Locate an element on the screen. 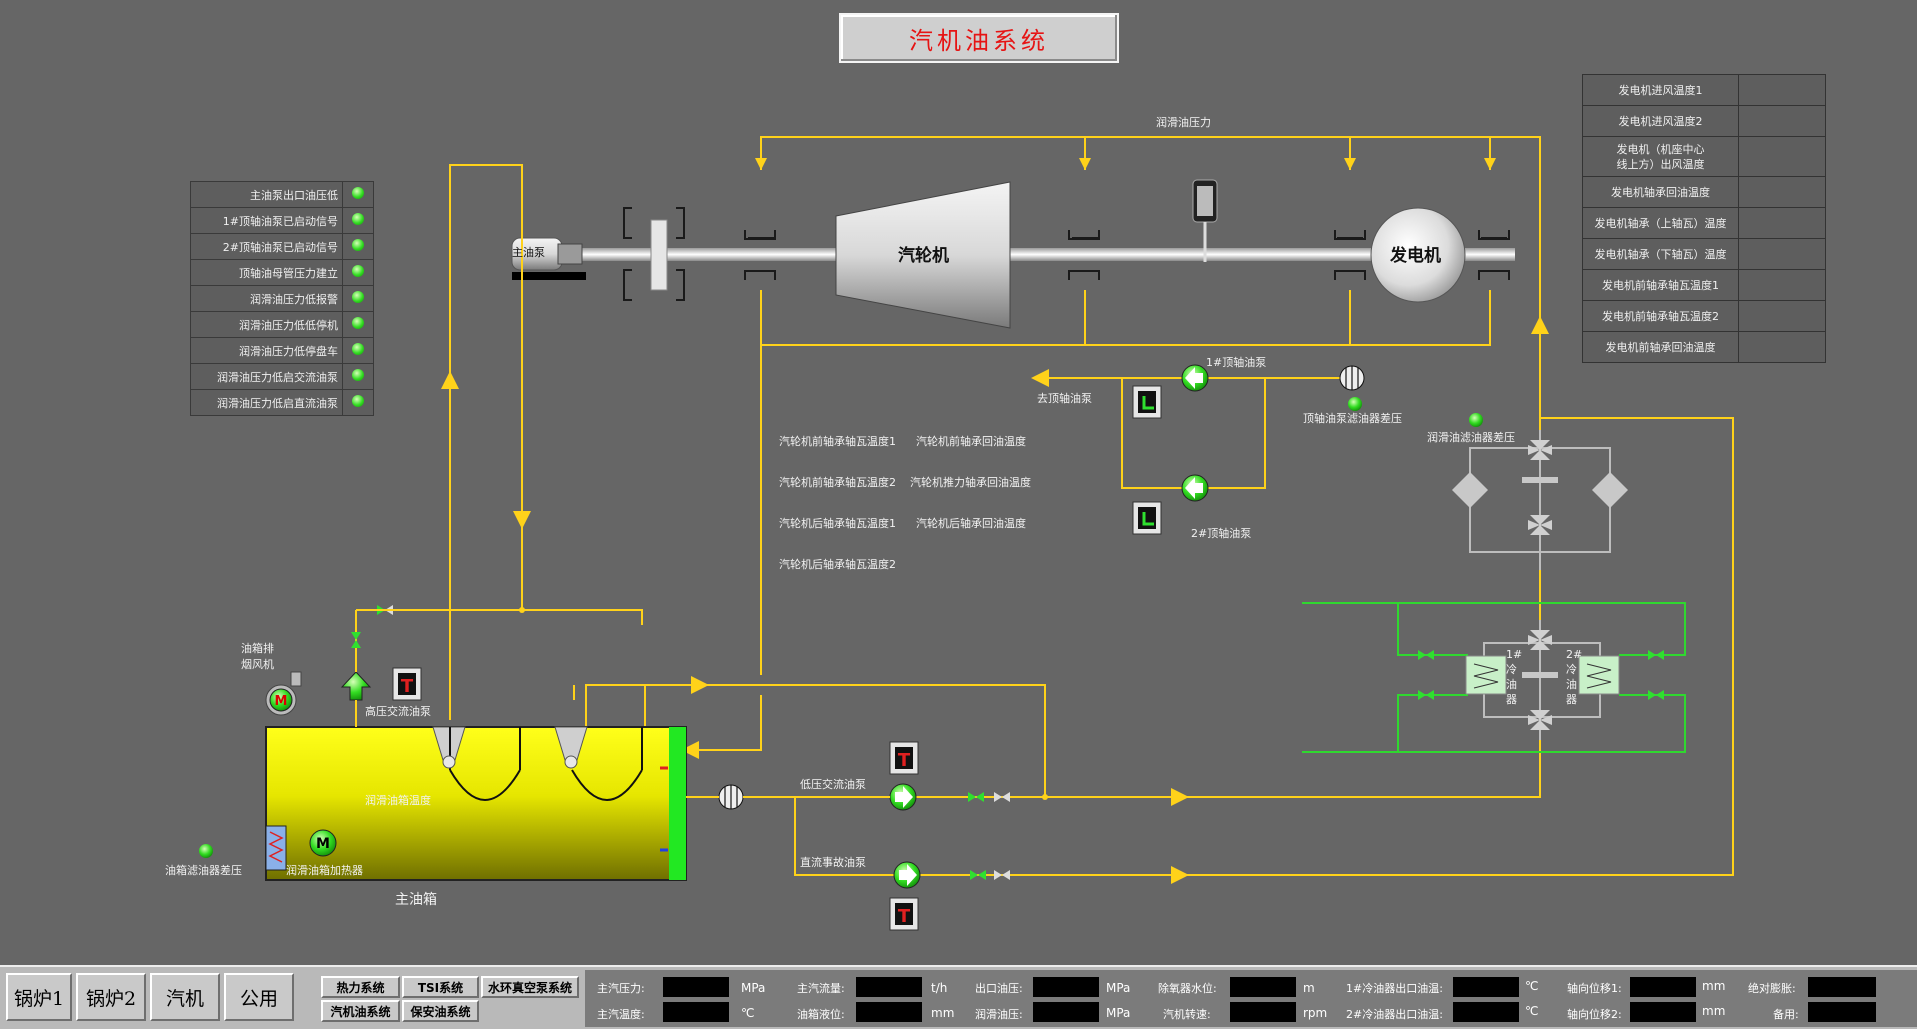 This screenshot has width=1917, height=1029. status-label: 主汽温度: is located at coordinates (621, 1014).